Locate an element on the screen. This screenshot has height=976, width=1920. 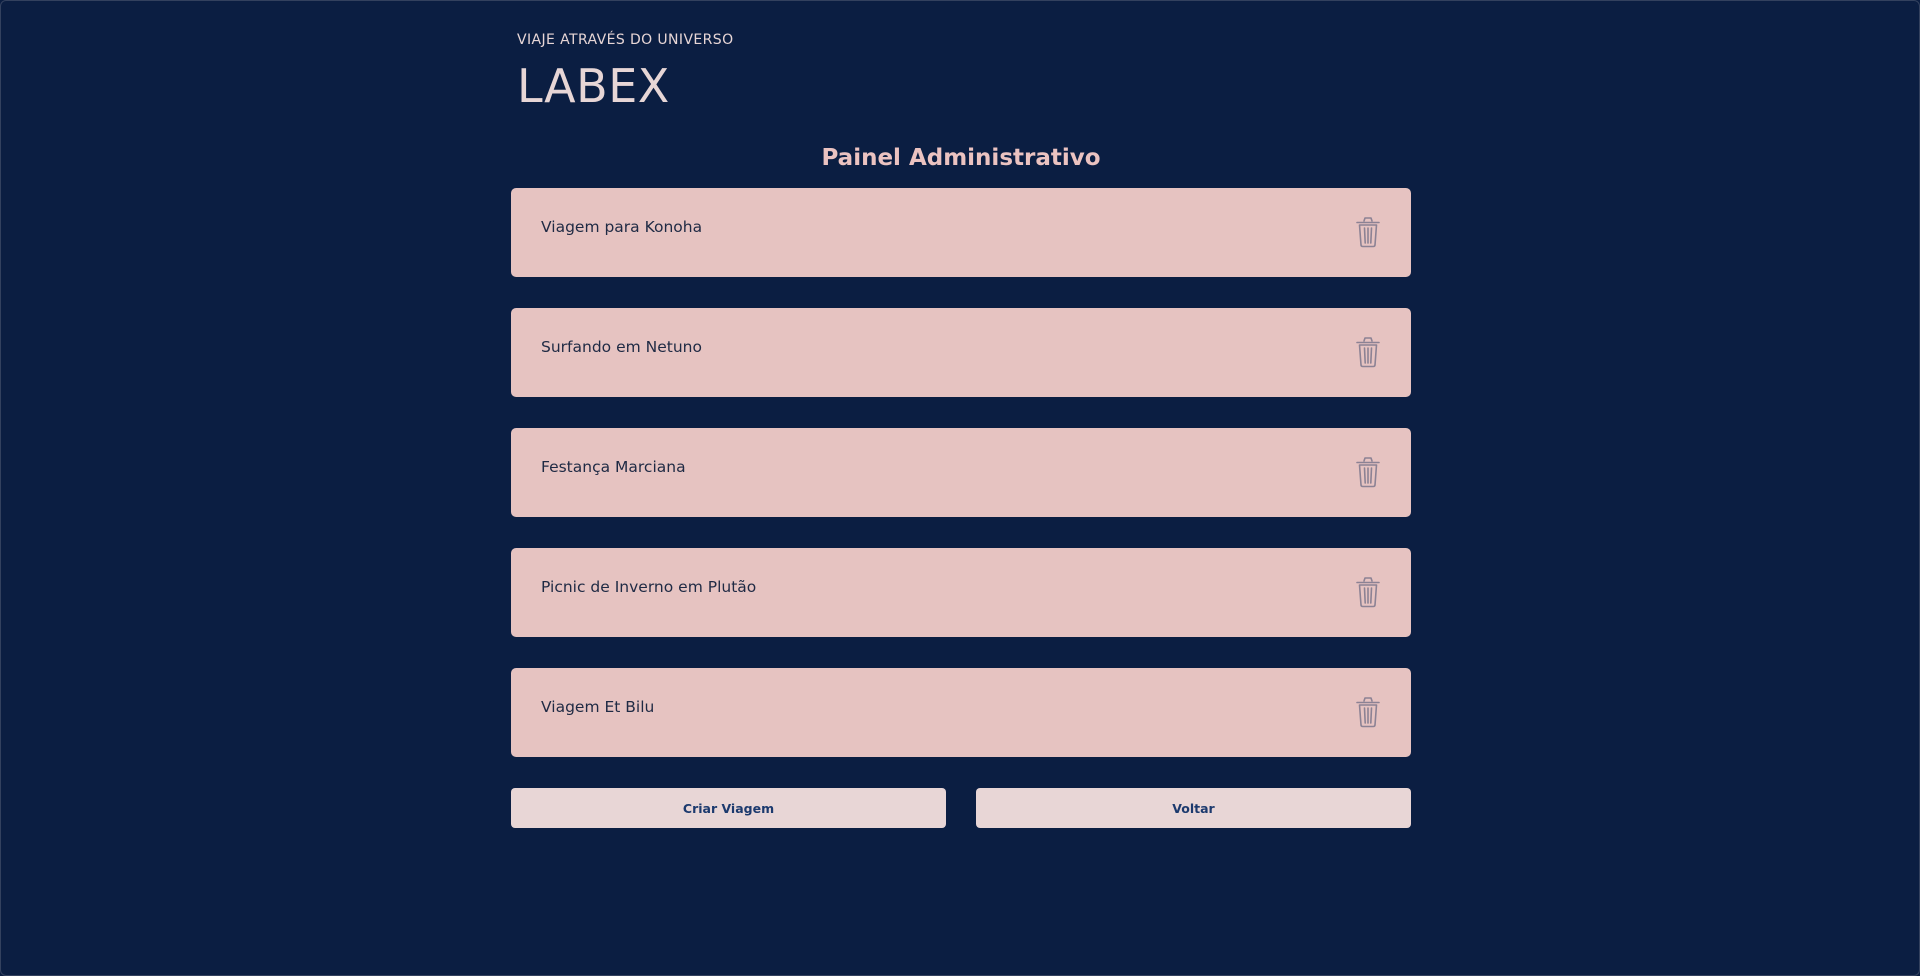
tagline: VIAJE ATRAVÉS DO UNIVERSO is located at coordinates (625, 40).